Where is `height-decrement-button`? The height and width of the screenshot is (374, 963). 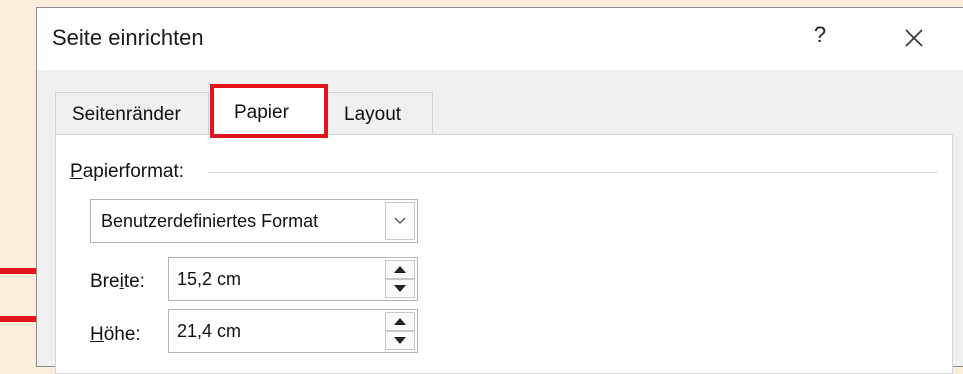
height-decrement-button is located at coordinates (400, 340).